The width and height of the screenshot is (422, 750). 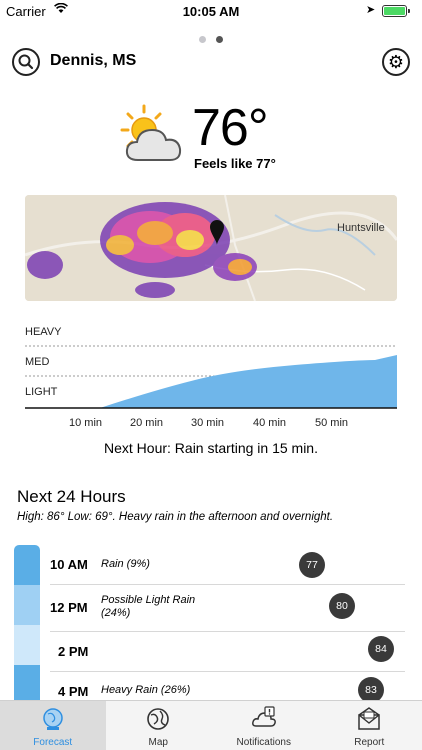 I want to click on location-arrow-icon: ➤, so click(x=371, y=10).